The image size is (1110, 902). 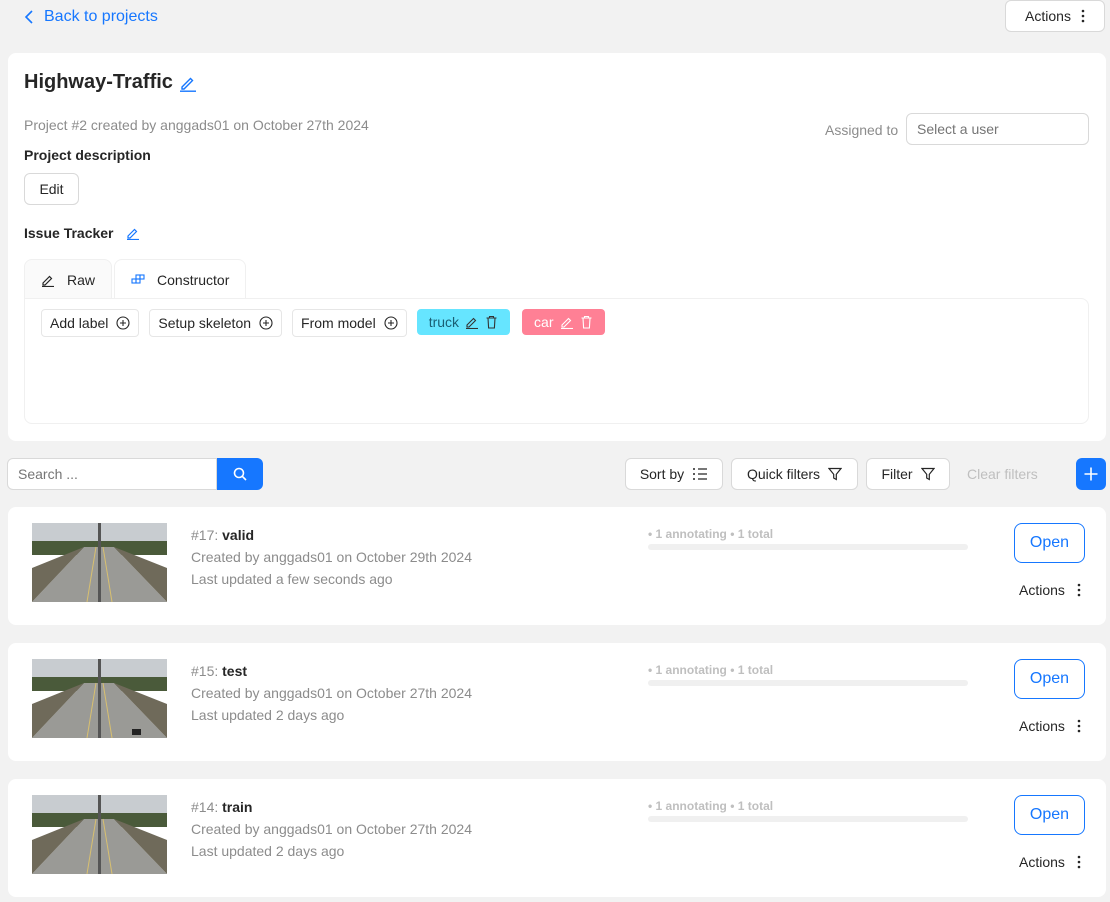 What do you see at coordinates (1048, 16) in the screenshot?
I see `project-actions-label: Actions` at bounding box center [1048, 16].